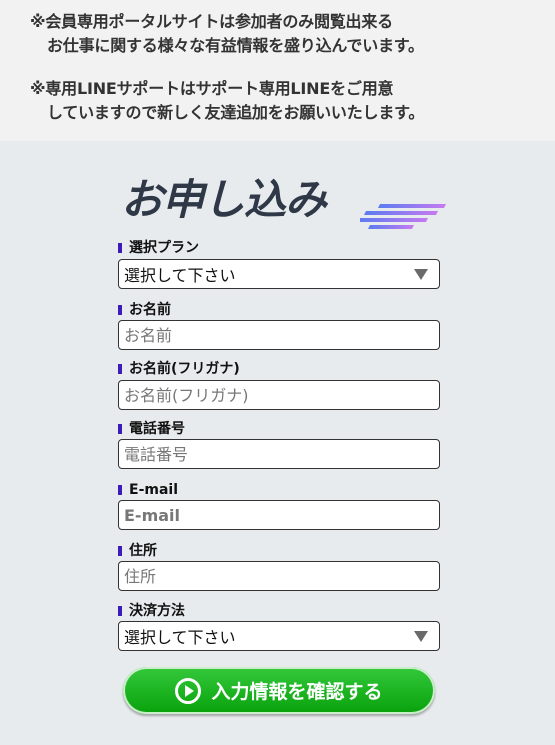 This screenshot has width=555, height=745. Describe the element at coordinates (144, 310) in the screenshot. I see `name-label: お名前` at that location.